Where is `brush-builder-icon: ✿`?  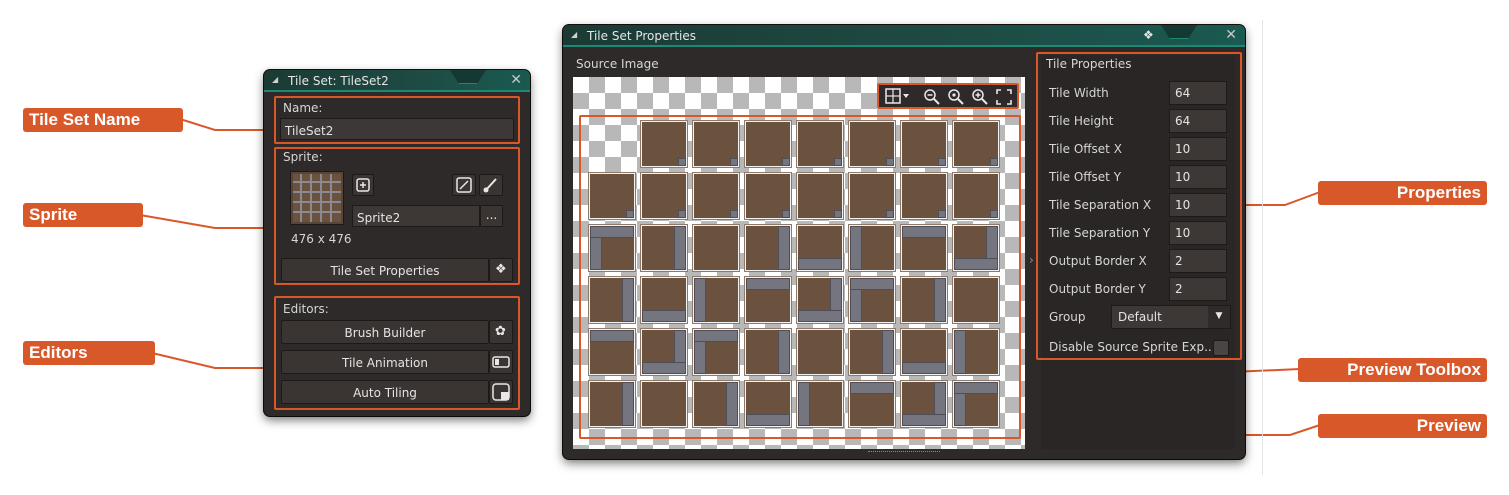
brush-builder-icon: ✿ is located at coordinates (500, 331).